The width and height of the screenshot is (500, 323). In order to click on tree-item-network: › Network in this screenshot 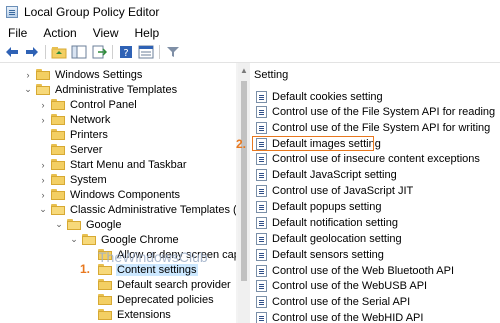, I will do `click(74, 119)`.